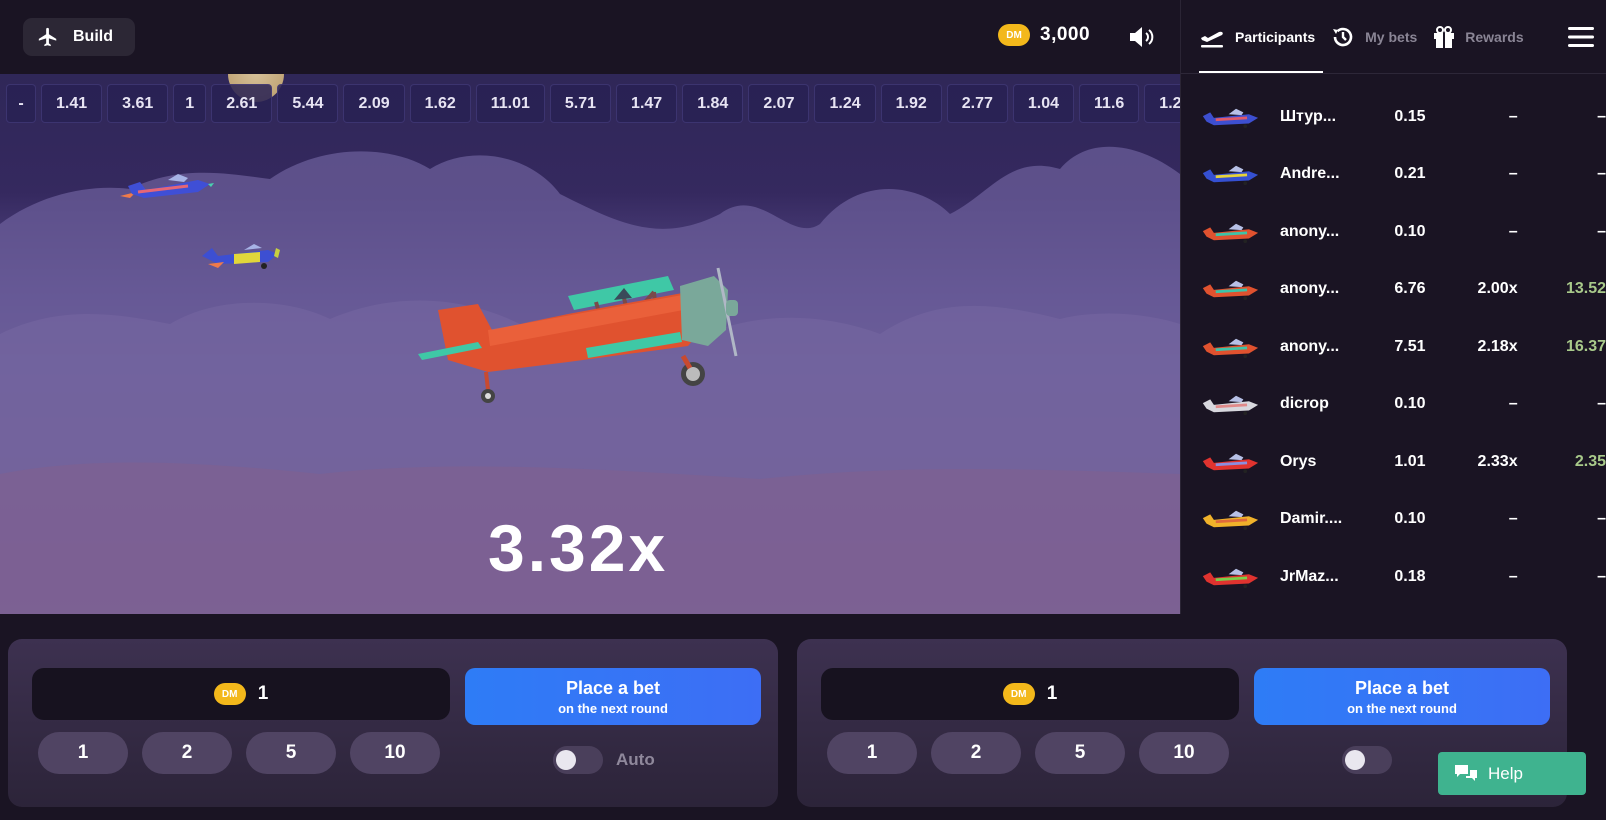 The image size is (1606, 820). I want to click on sidebar-tabs: Participants My bets Rewards, so click(1393, 37).